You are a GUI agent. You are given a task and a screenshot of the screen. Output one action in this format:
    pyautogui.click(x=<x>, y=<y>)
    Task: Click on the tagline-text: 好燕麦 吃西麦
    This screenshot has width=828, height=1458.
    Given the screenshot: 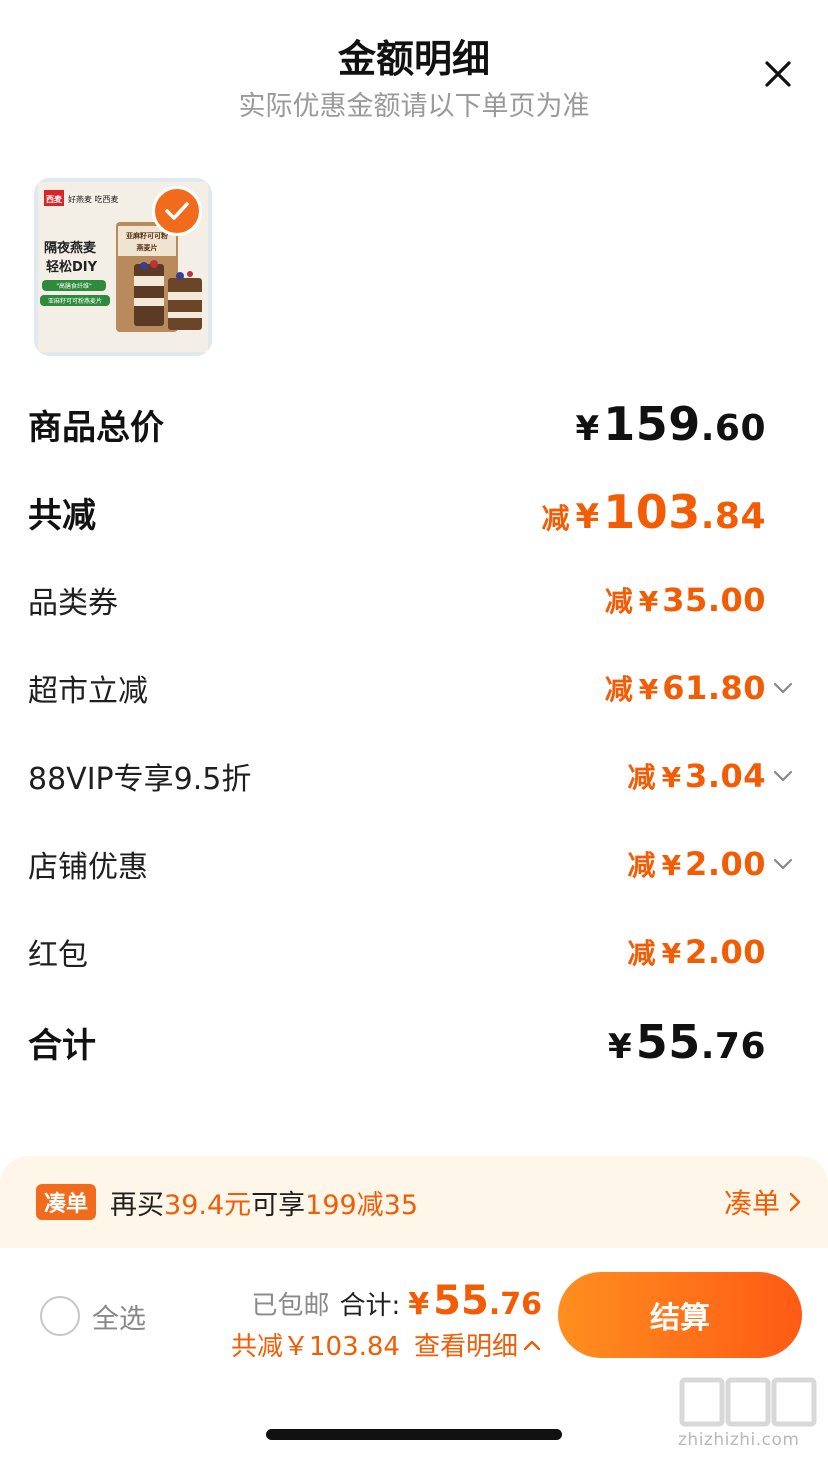 What is the action you would take?
    pyautogui.click(x=93, y=199)
    